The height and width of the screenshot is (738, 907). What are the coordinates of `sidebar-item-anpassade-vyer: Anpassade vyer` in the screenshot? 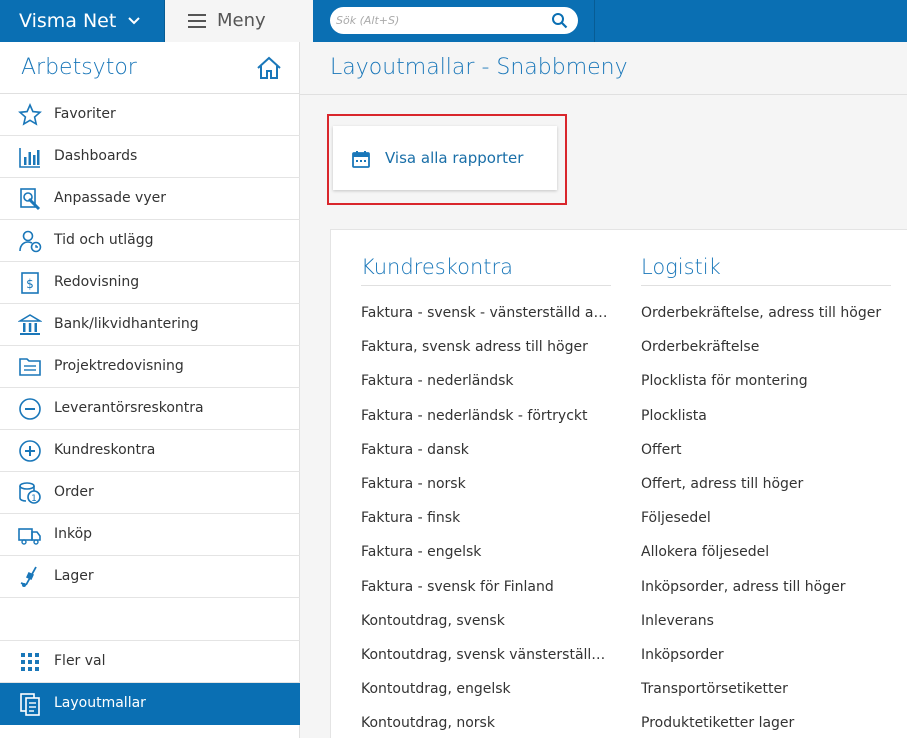 It's located at (150, 199).